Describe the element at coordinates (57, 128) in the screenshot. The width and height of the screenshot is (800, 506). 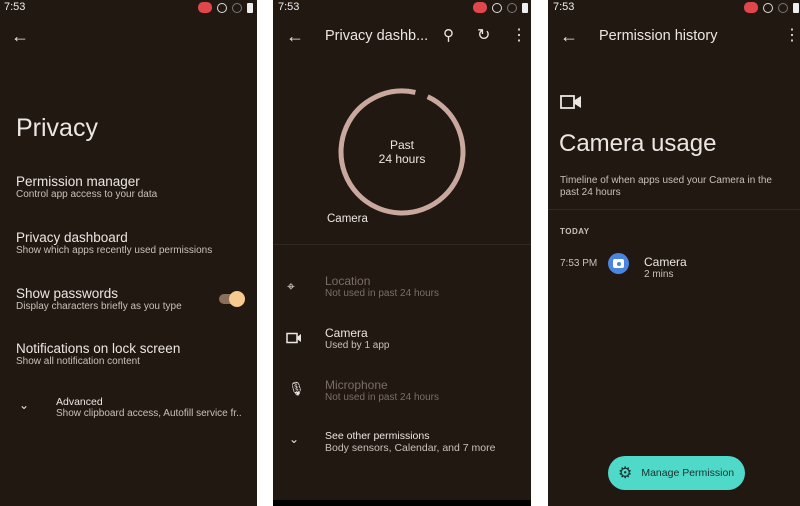
I see `page-title: Privacy` at that location.